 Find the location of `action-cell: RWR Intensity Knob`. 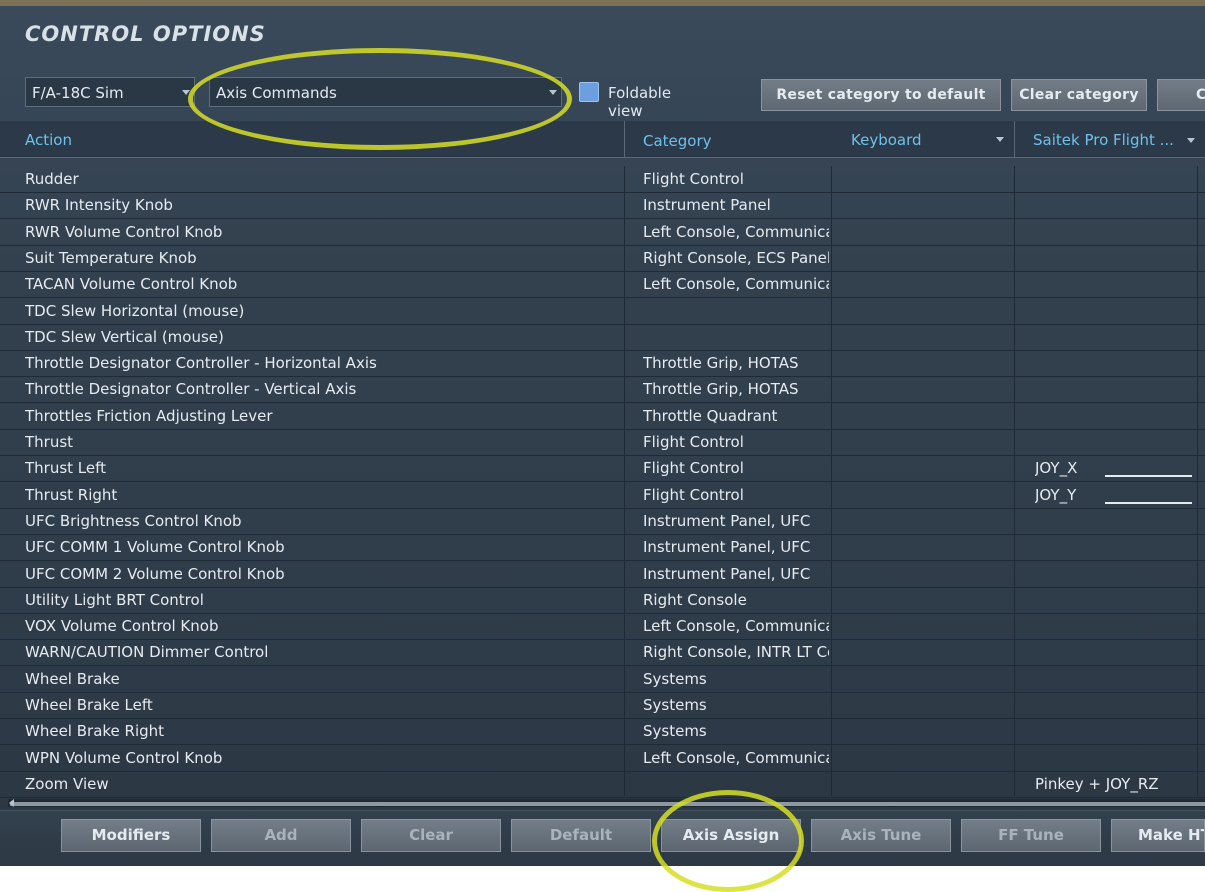

action-cell: RWR Intensity Knob is located at coordinates (99, 205).